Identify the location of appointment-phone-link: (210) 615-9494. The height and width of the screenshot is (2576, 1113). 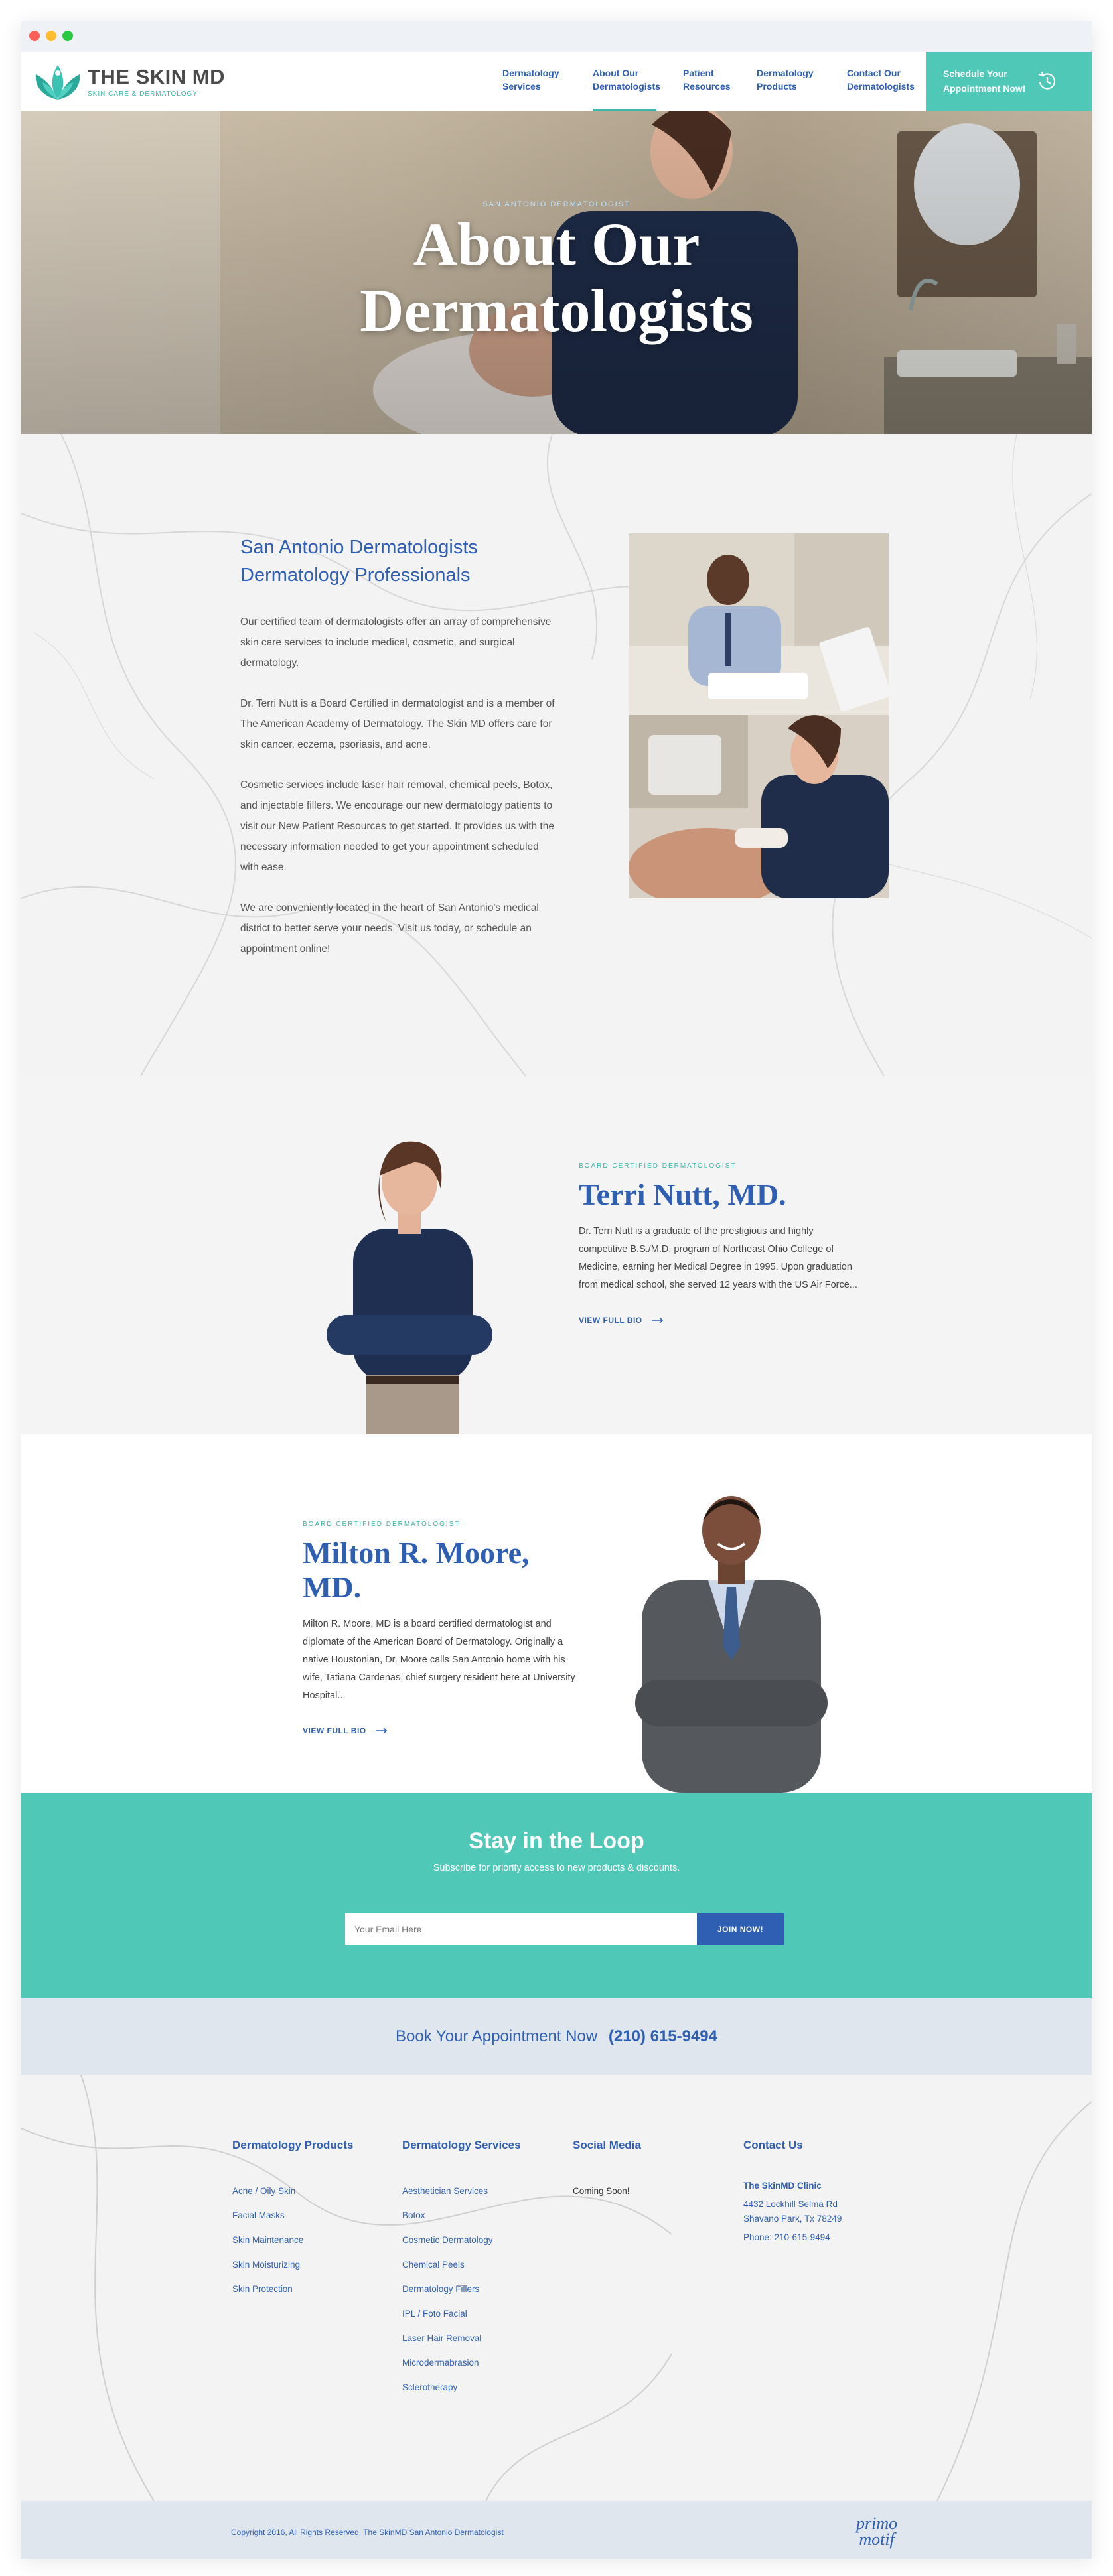
(663, 2036).